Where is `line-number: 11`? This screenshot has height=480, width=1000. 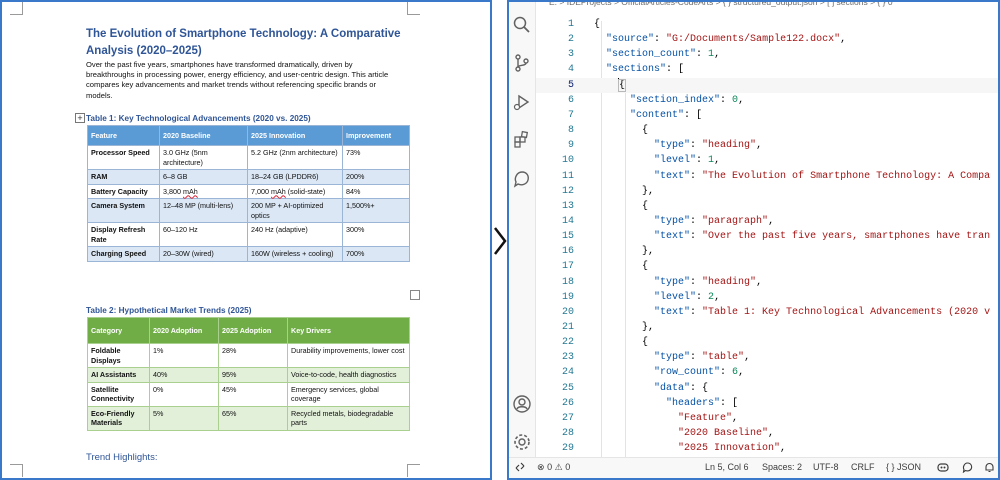
line-number: 11 is located at coordinates (567, 176).